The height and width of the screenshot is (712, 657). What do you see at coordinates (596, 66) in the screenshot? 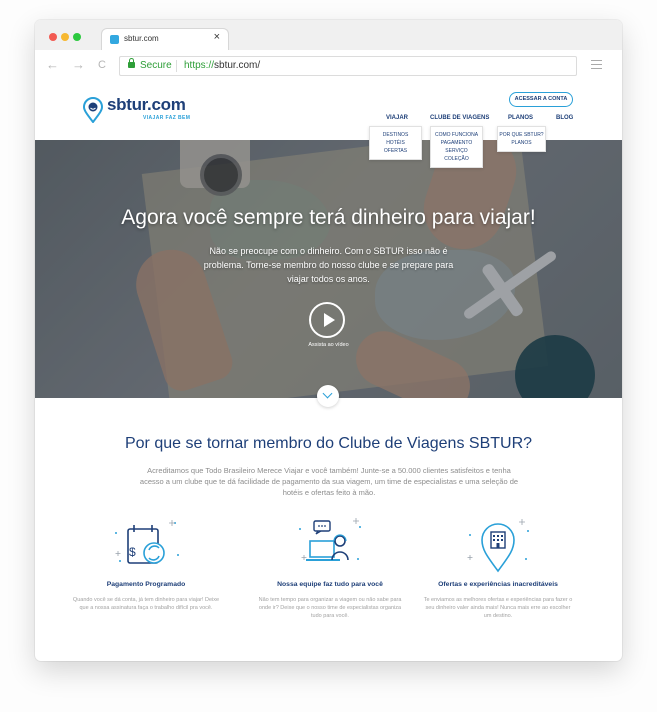
I see `browser-menu-icon` at bounding box center [596, 66].